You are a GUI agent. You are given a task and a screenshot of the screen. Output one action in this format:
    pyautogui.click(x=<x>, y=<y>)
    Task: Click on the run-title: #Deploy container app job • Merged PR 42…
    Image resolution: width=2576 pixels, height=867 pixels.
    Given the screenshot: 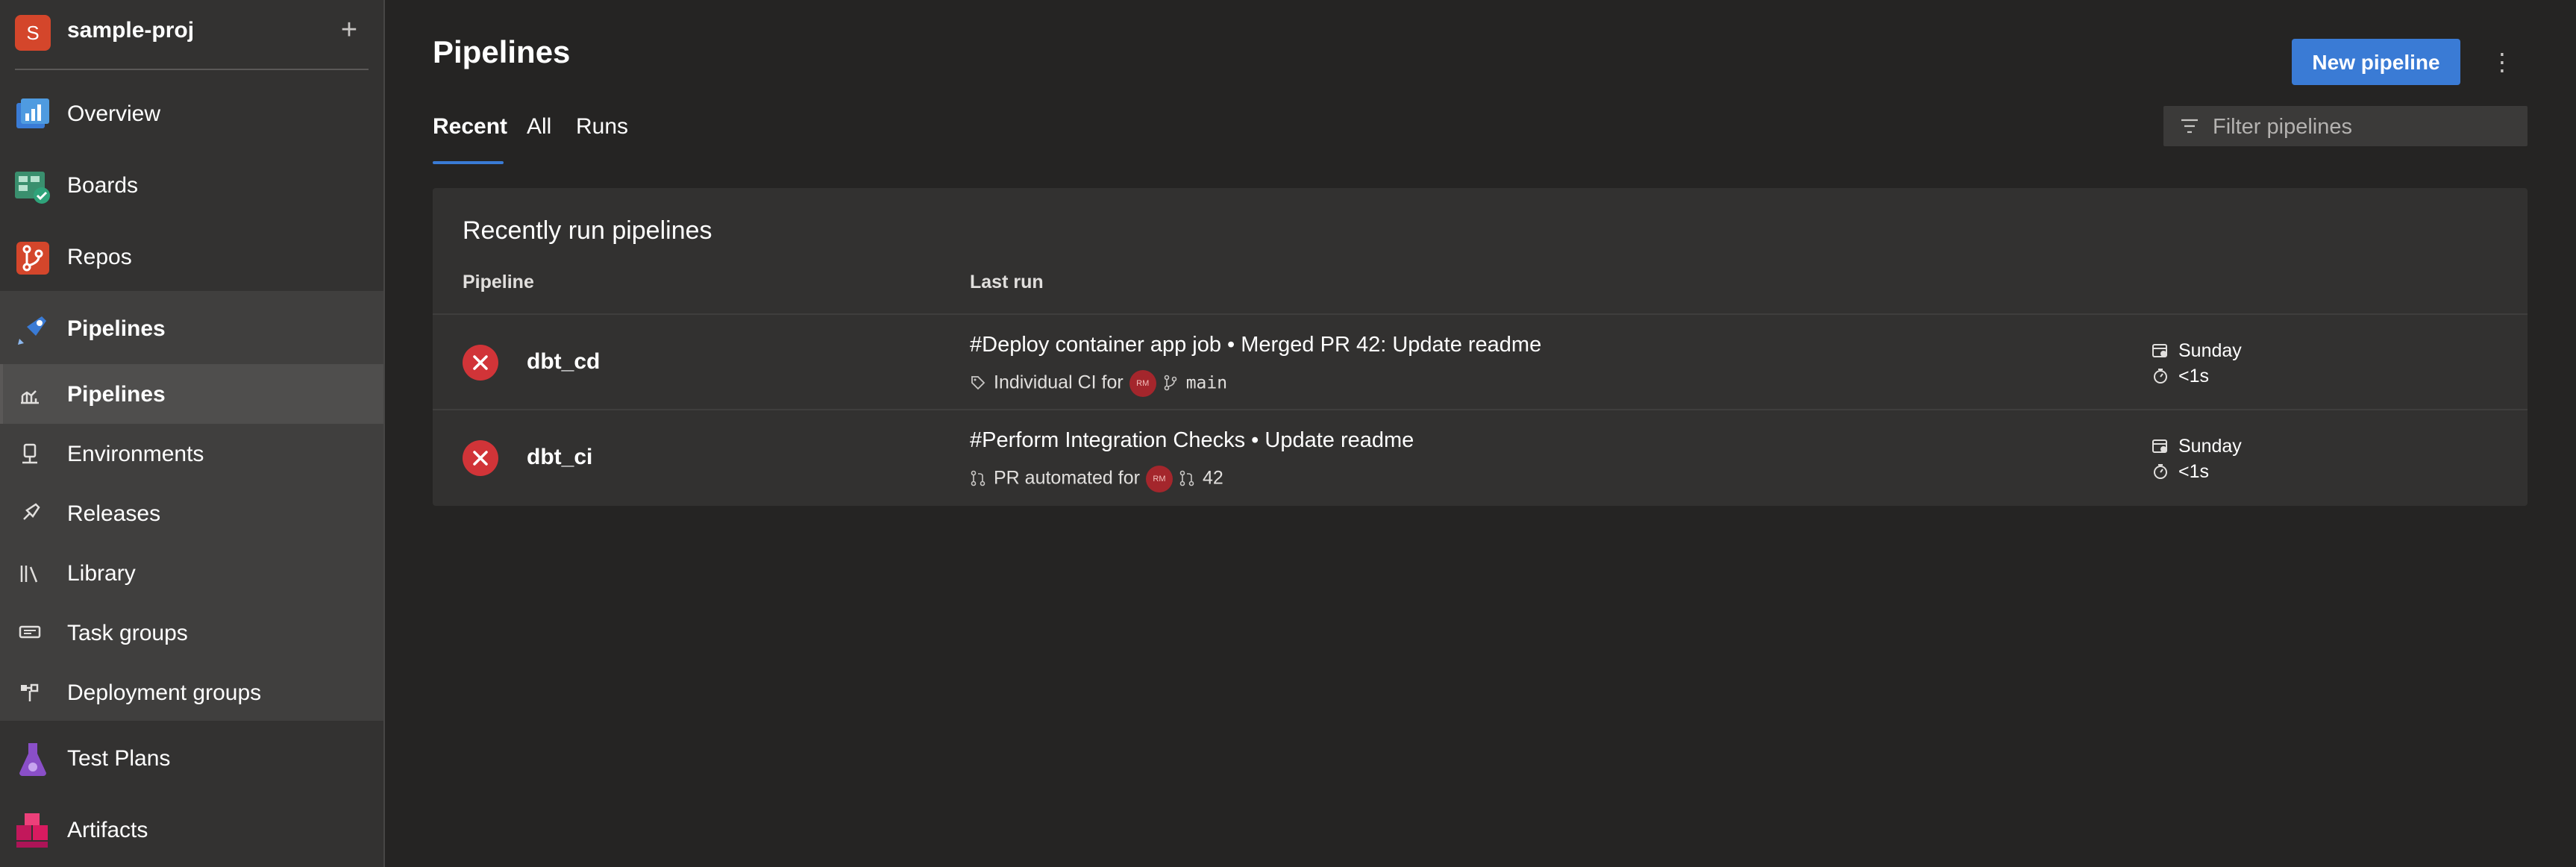 What is the action you would take?
    pyautogui.click(x=1255, y=345)
    